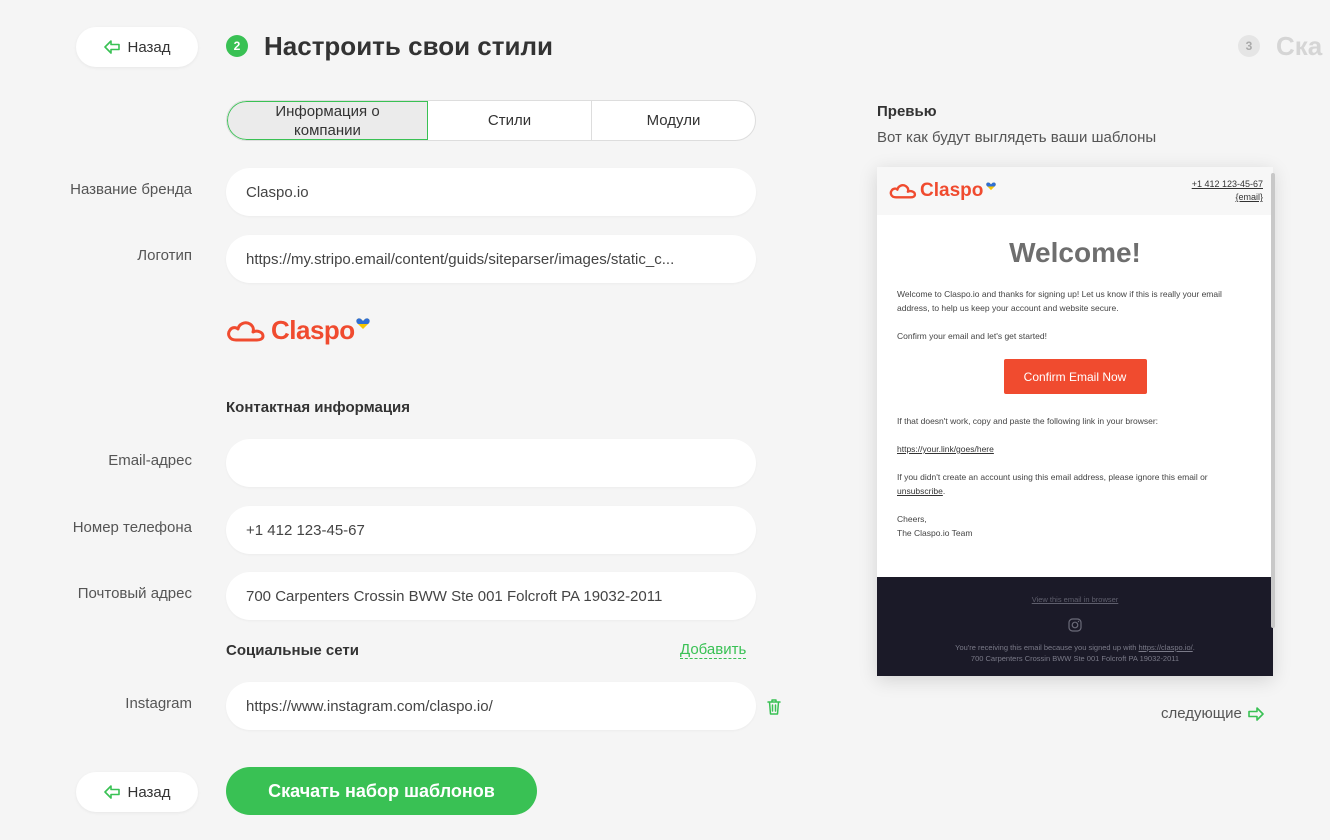 Image resolution: width=1330 pixels, height=840 pixels. I want to click on email-ignore-text-b: ., so click(944, 491).